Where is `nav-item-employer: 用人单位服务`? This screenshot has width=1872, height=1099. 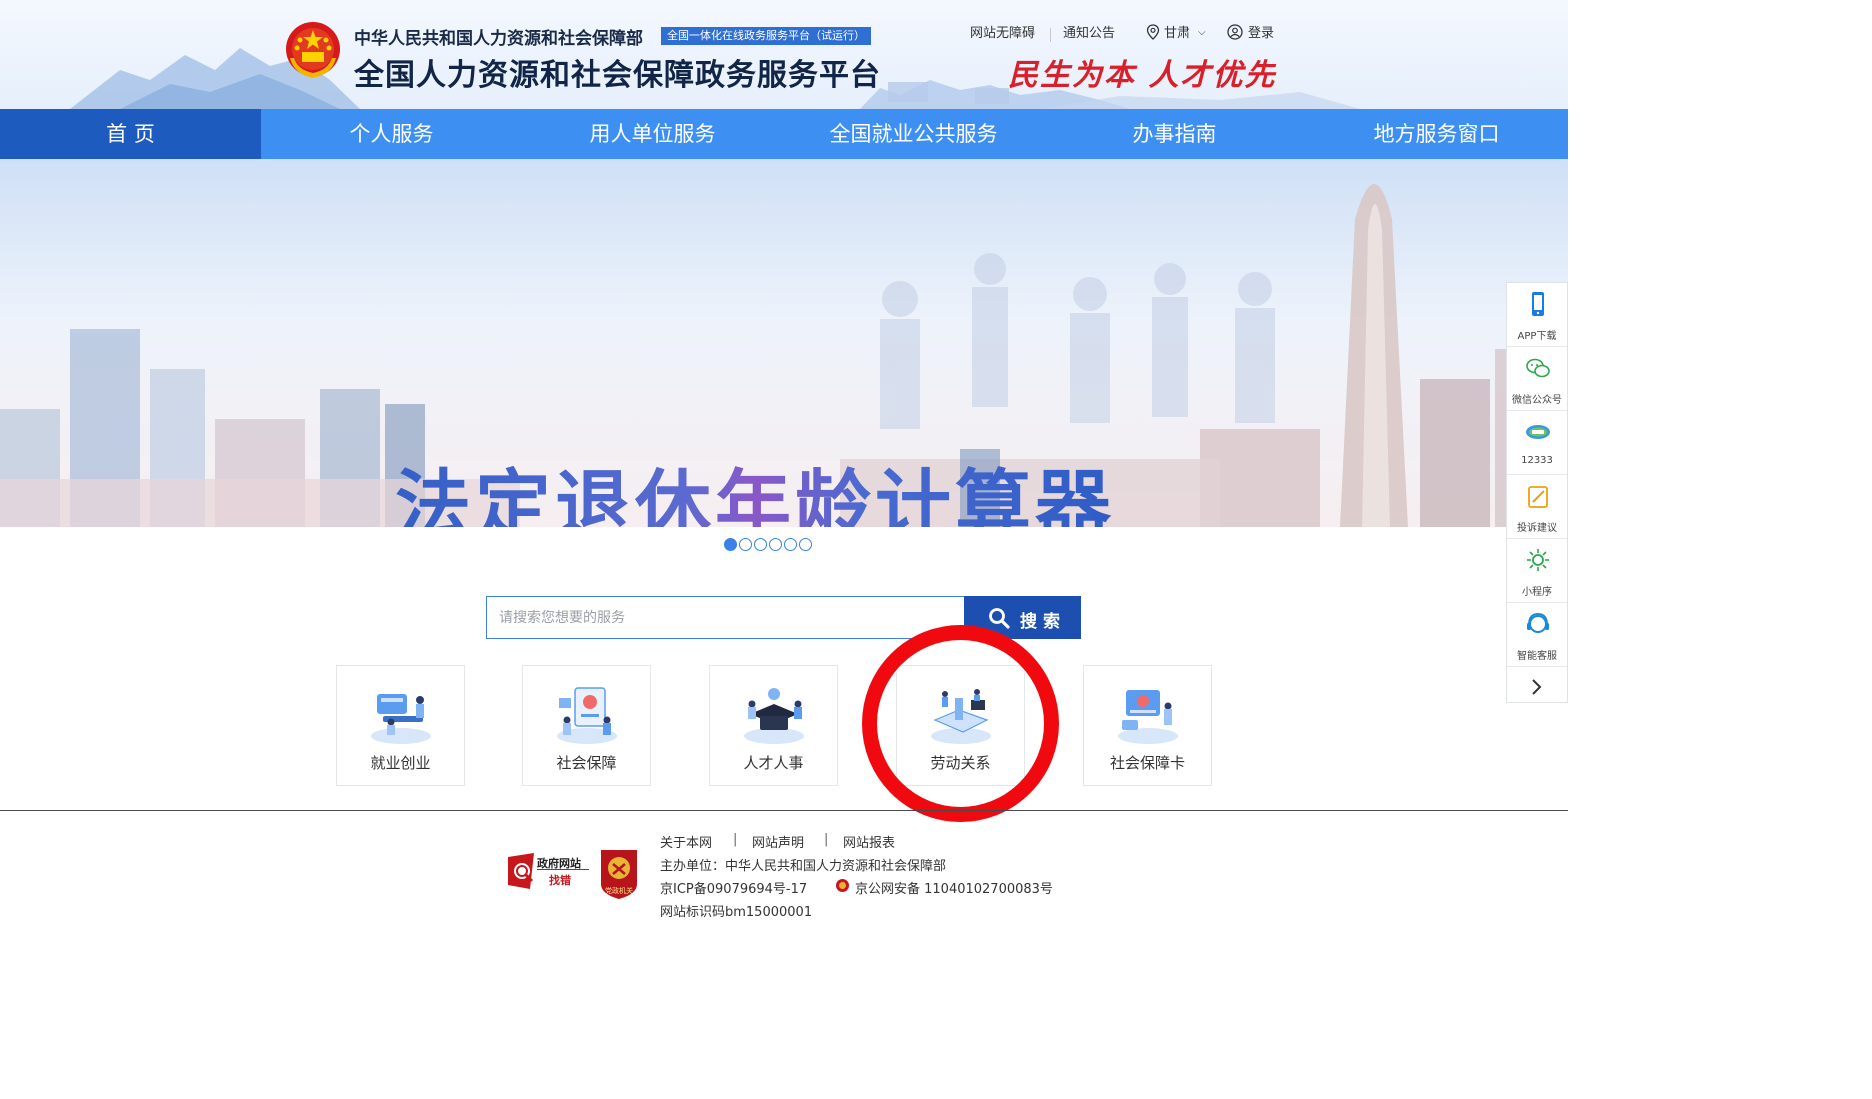
nav-item-employer: 用人单位服务 is located at coordinates (652, 134).